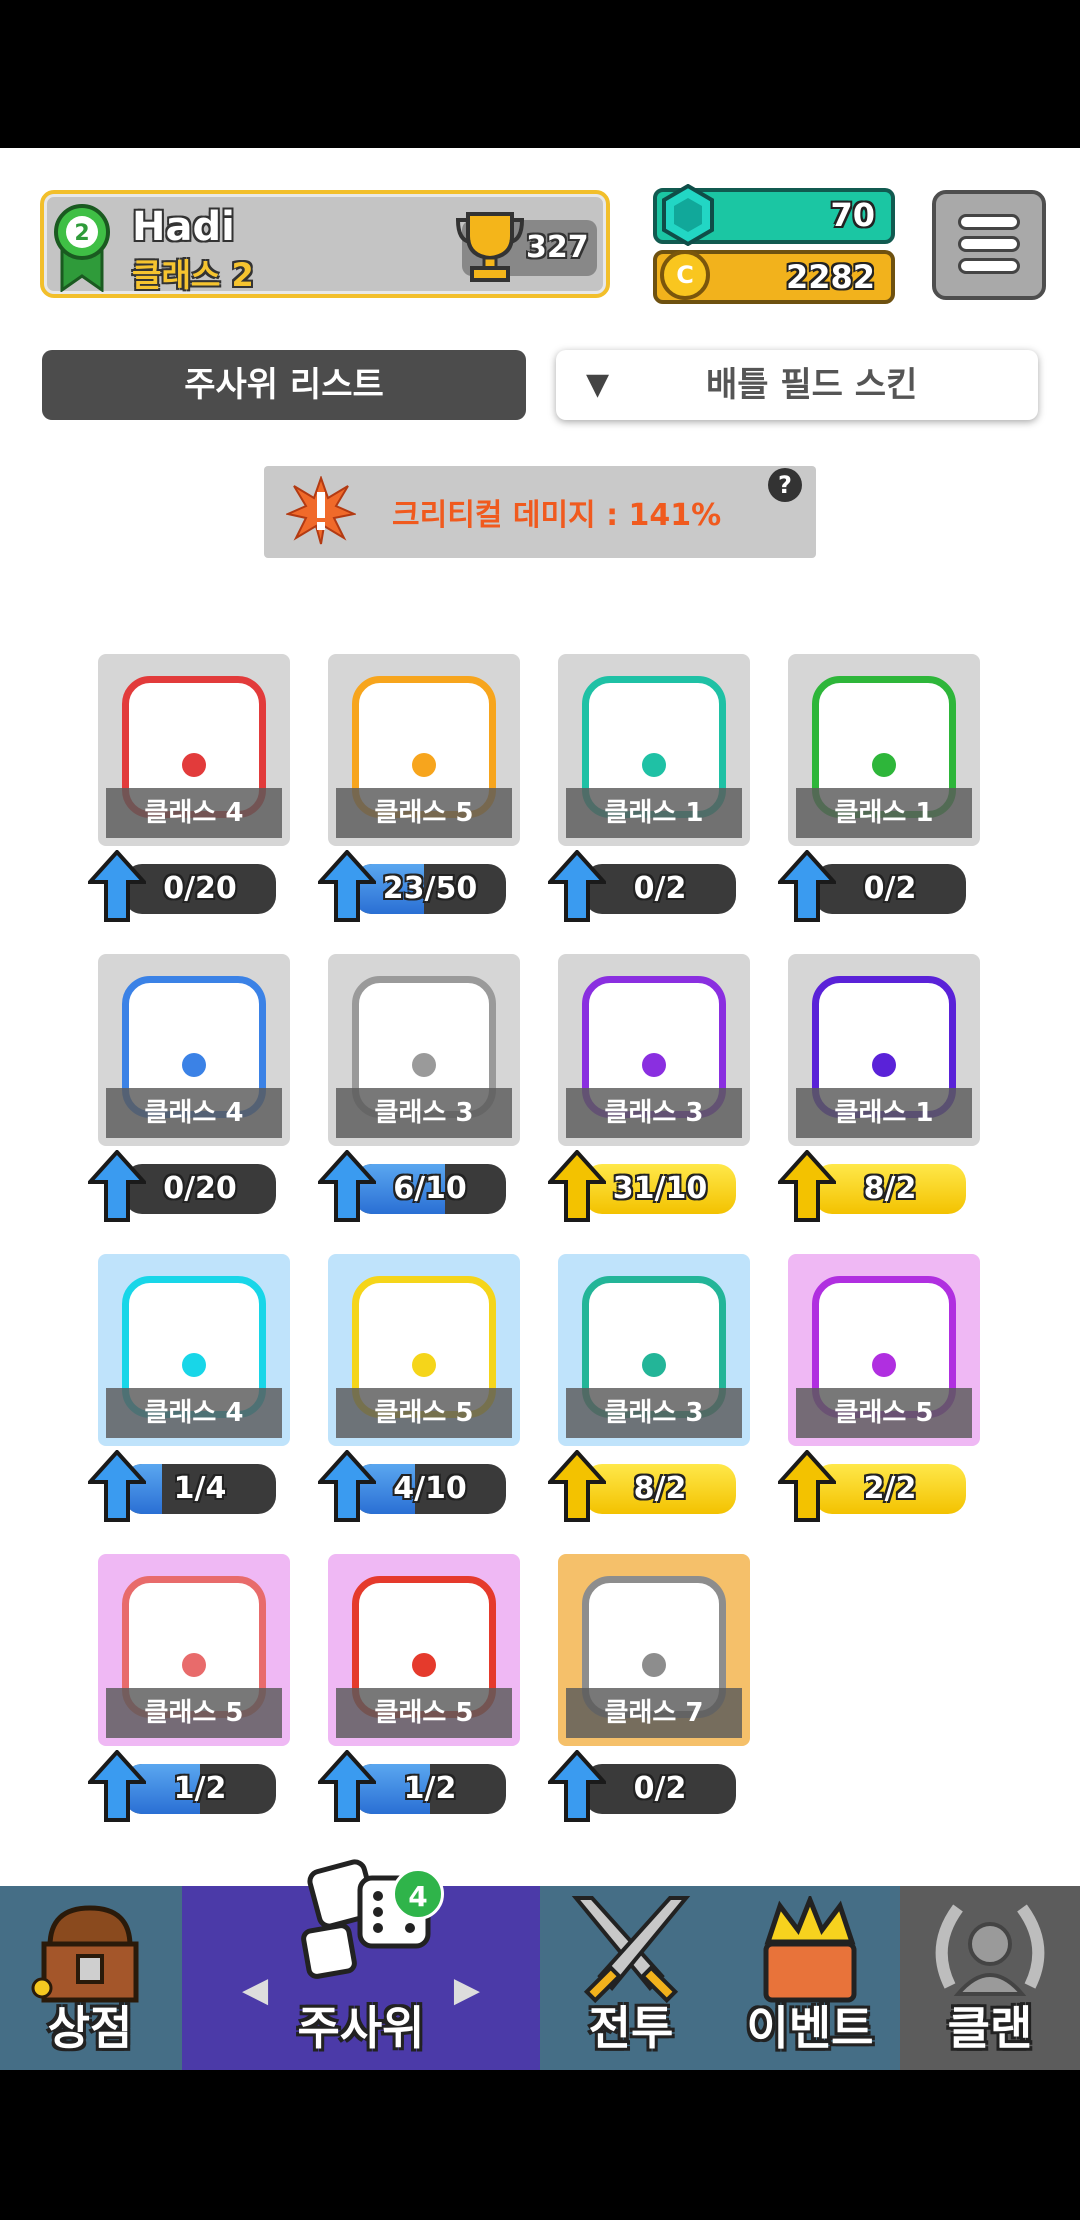 The width and height of the screenshot is (1080, 2220). I want to click on bottom-nav: 상점 ◀ ▶ 4 주사위 전투 이벤트 클랜, so click(540, 1964).